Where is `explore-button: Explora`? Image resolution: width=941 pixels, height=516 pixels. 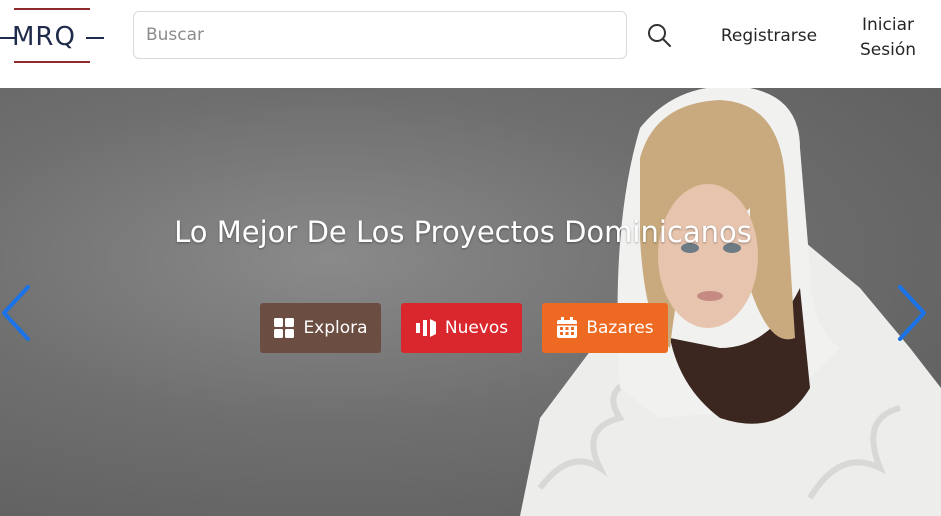
explore-button: Explora is located at coordinates (320, 328).